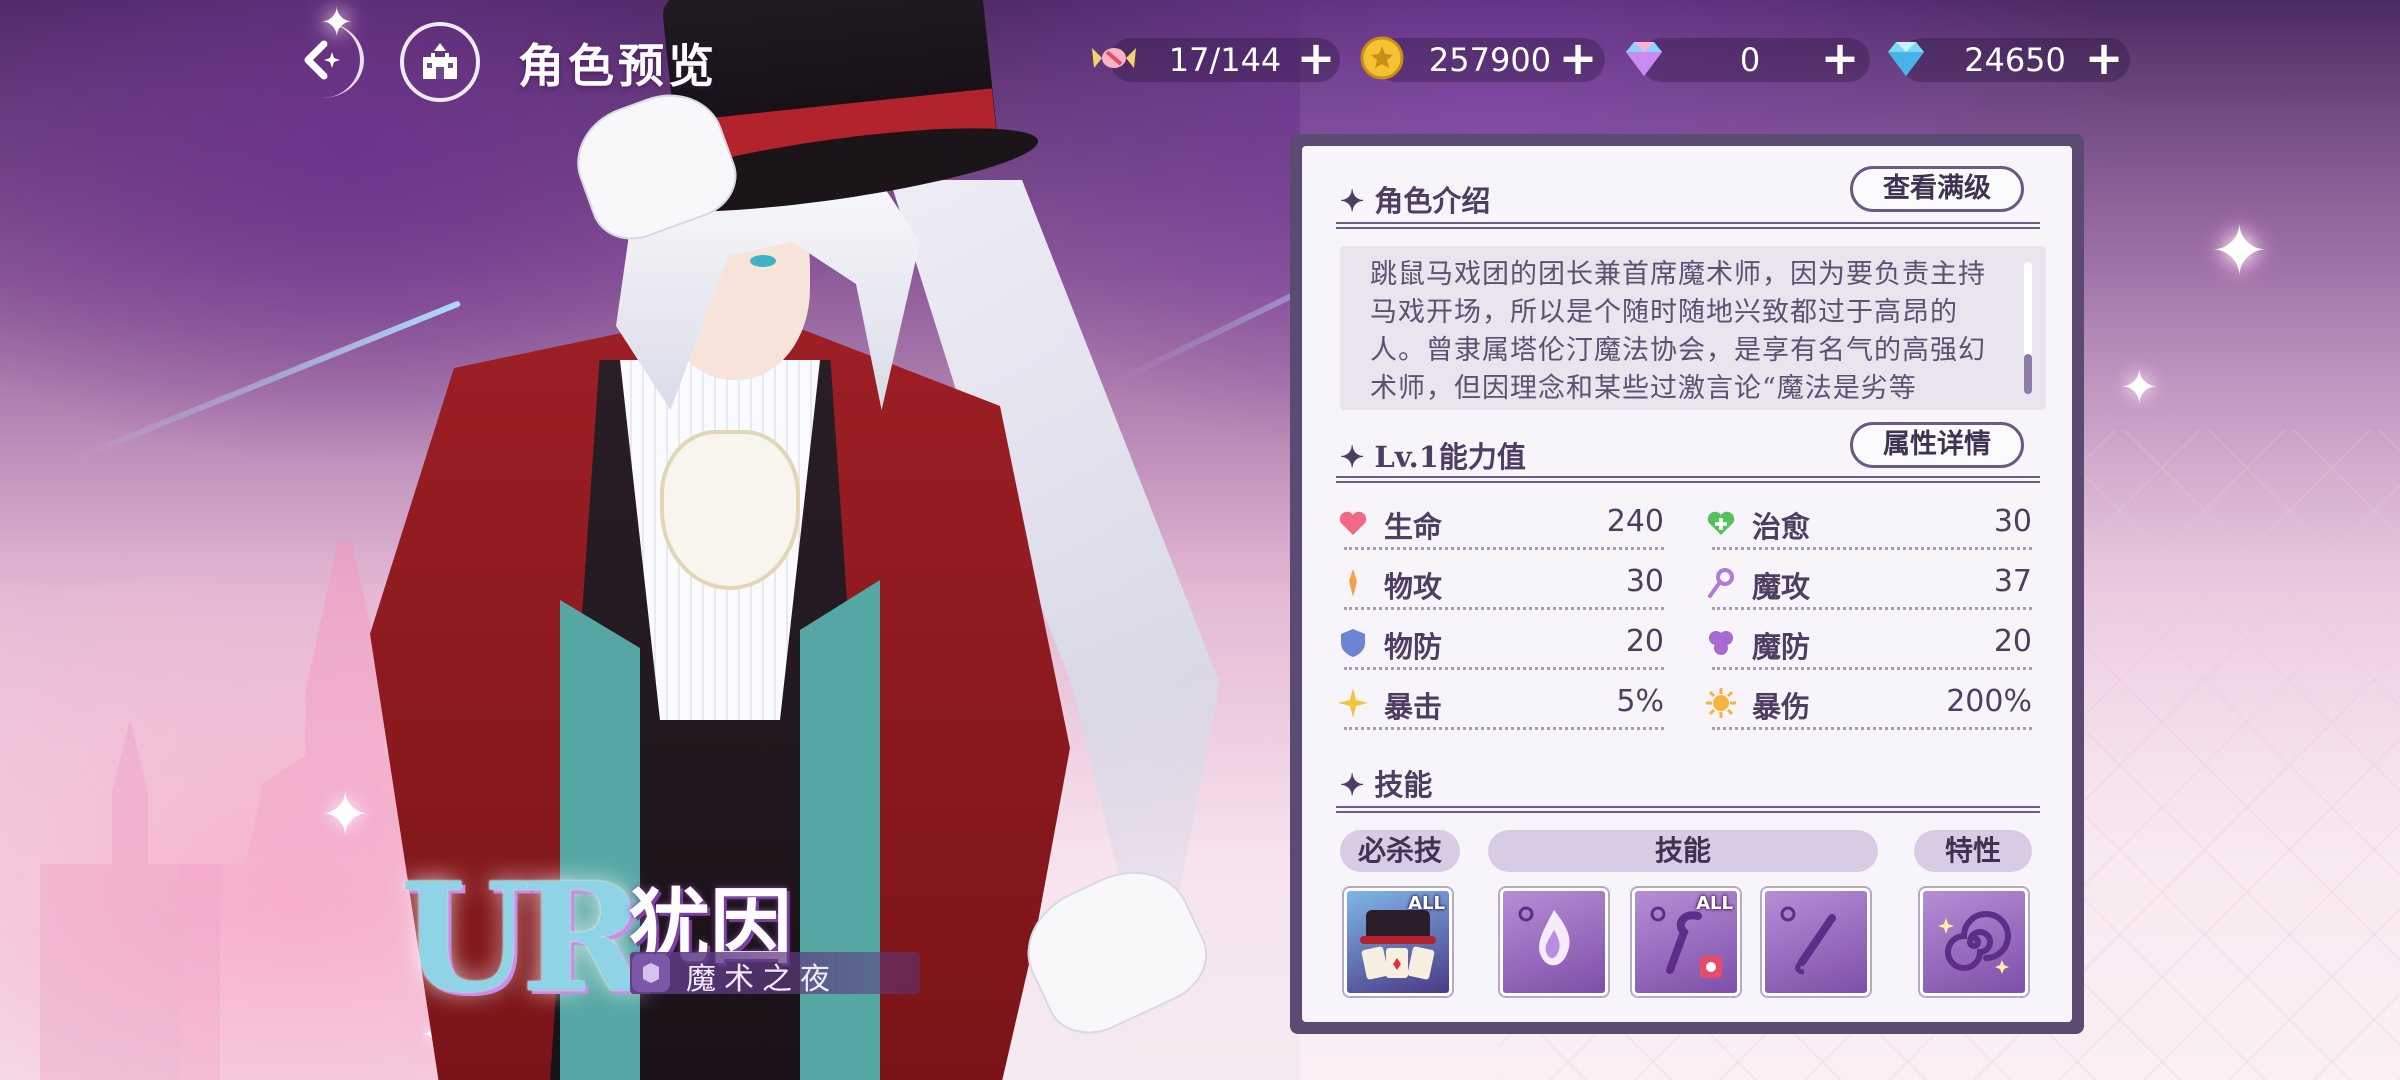  Describe the element at coordinates (1750, 60) in the screenshot. I see `resource-value-rainbow-gem: 0` at that location.